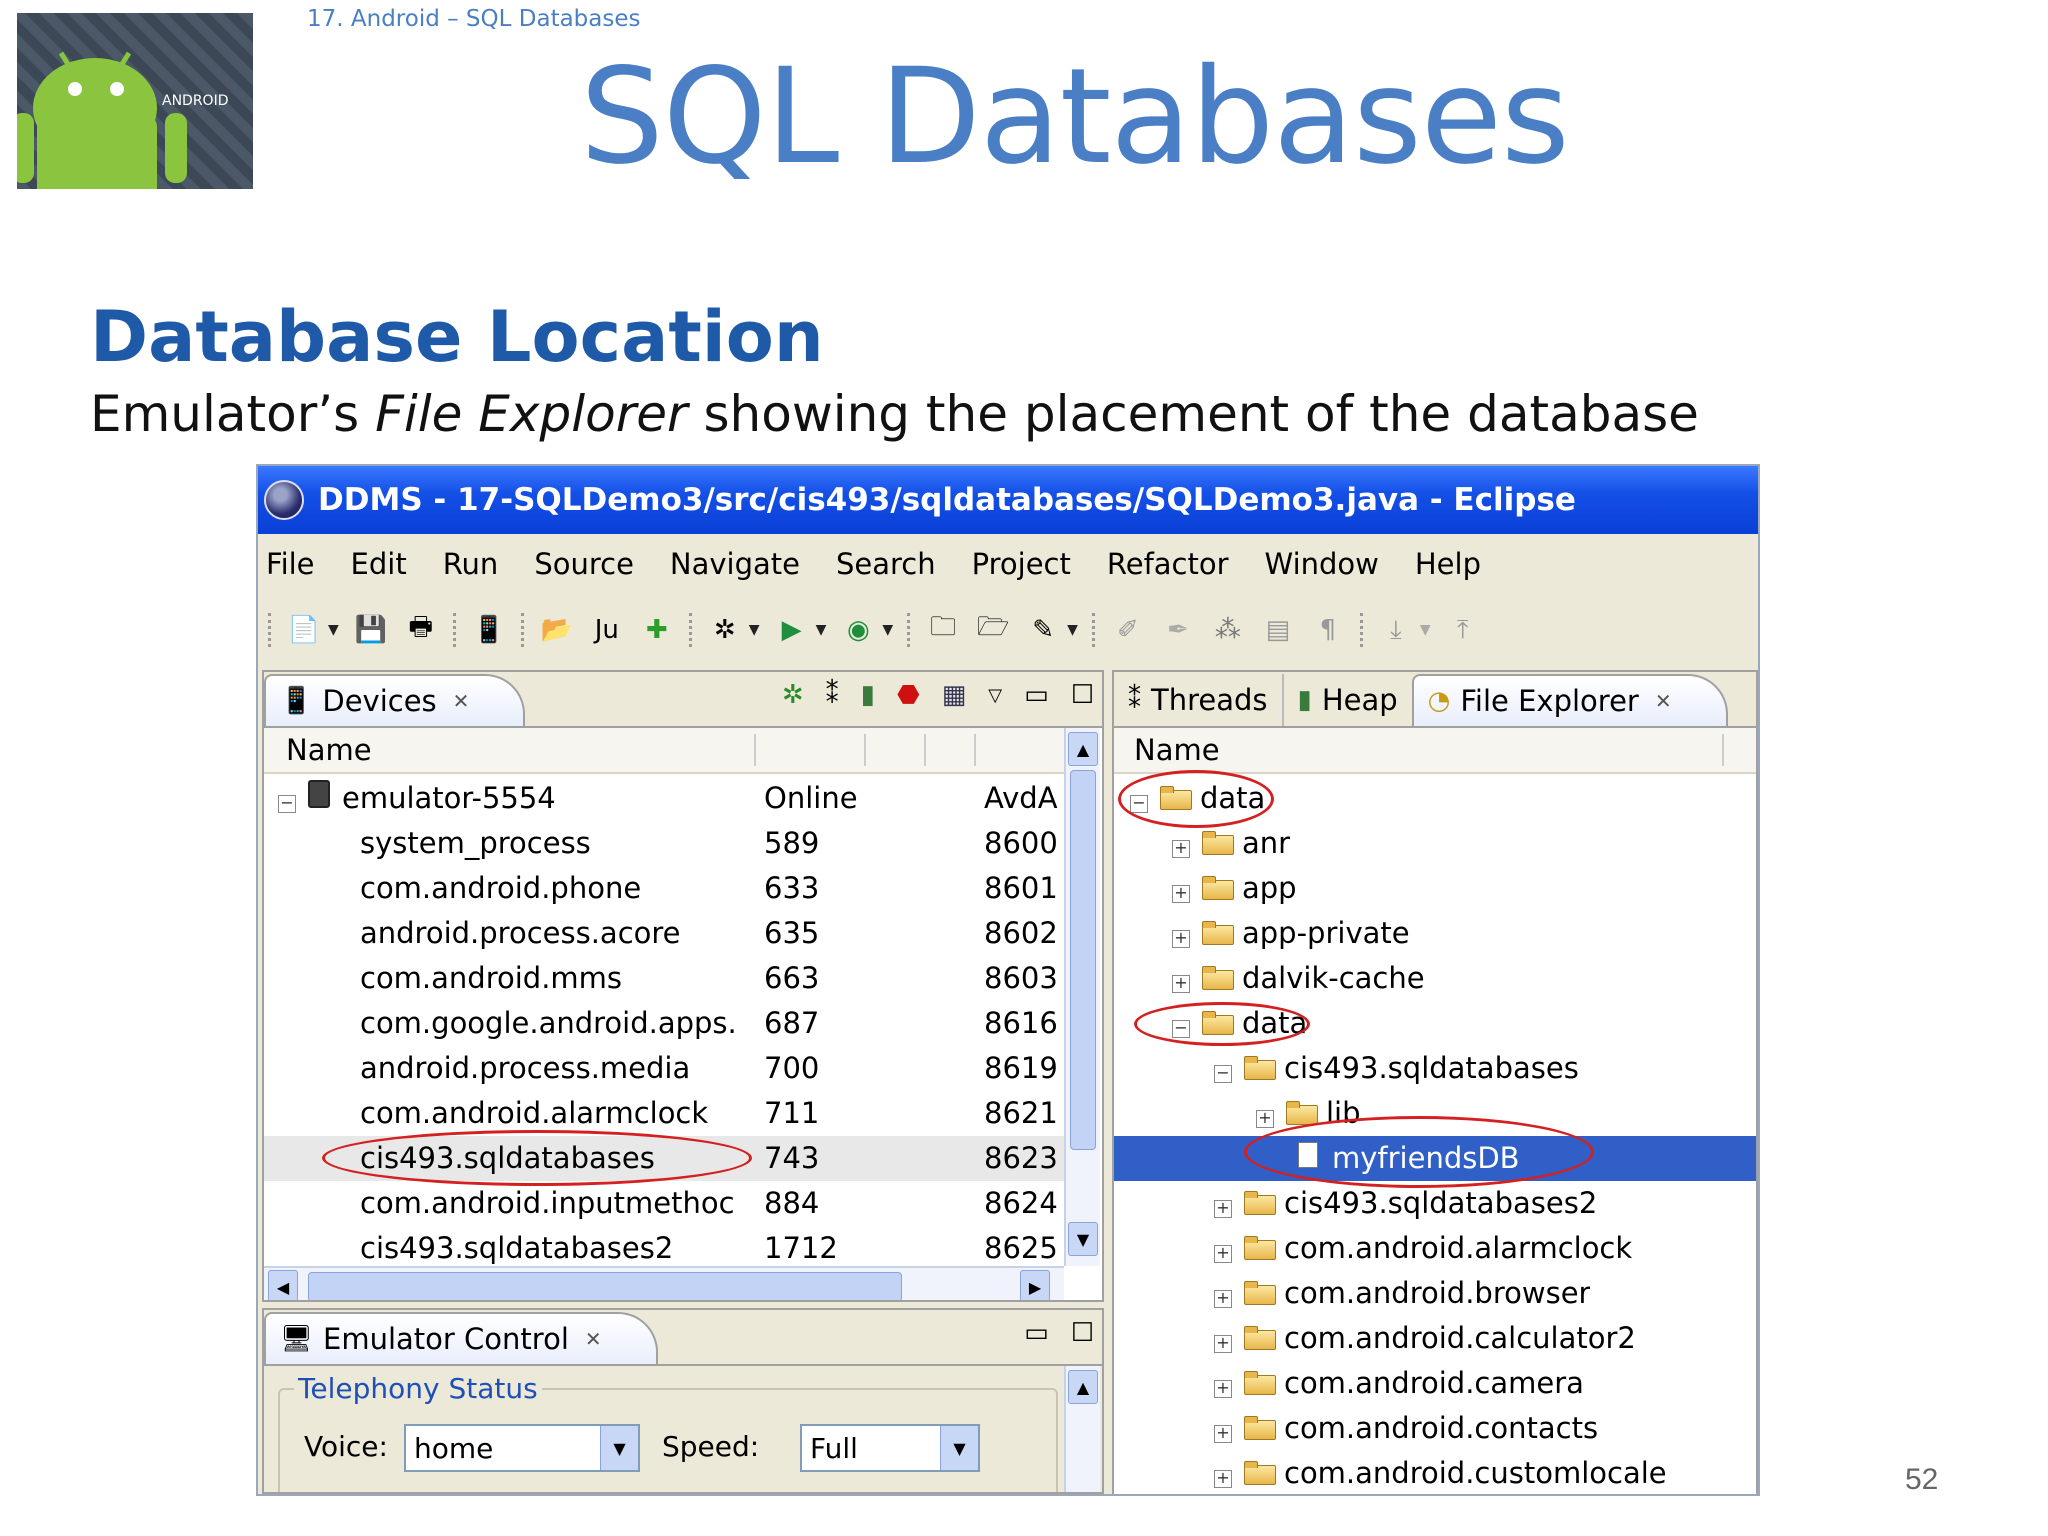 Image resolution: width=2048 pixels, height=1536 pixels. I want to click on tree-item: + com.android.contacts, so click(1435, 1428).